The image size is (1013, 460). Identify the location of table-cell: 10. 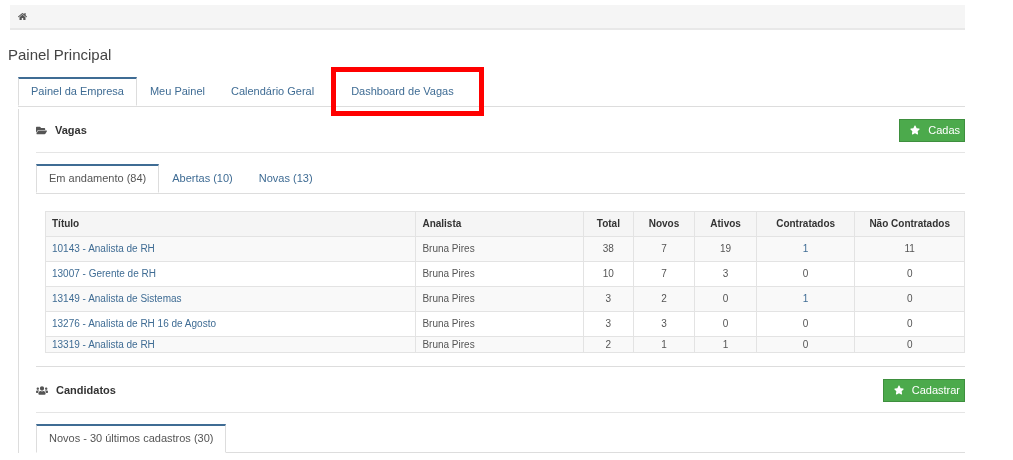
(608, 273).